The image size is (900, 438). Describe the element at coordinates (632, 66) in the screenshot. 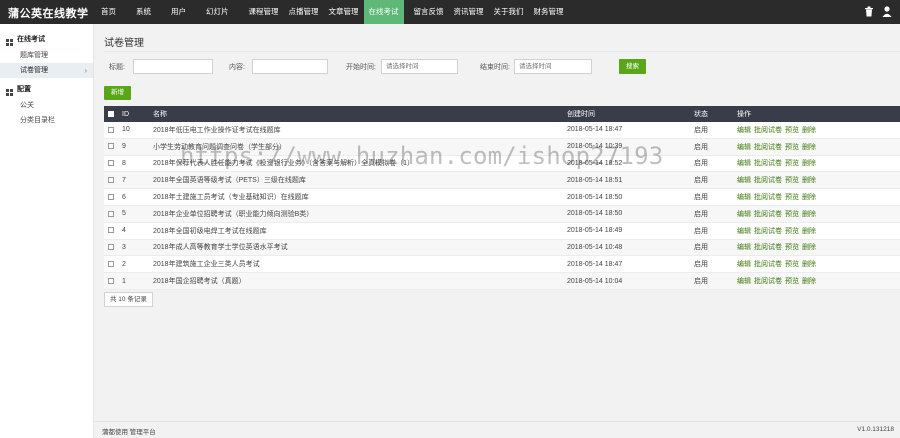

I see `search-button: 搜索` at that location.